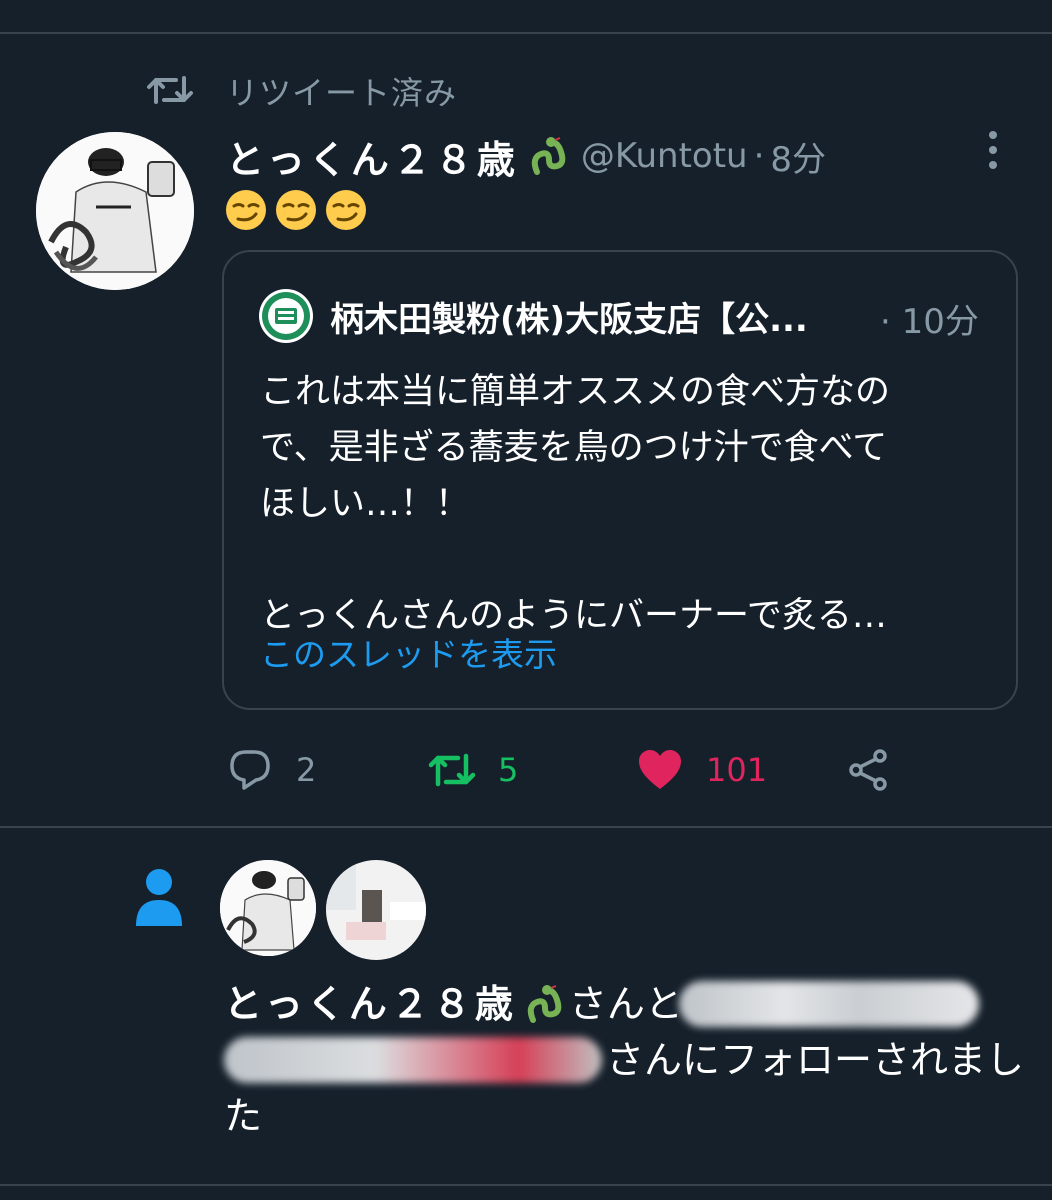 The image size is (1052, 1200). What do you see at coordinates (159, 897) in the screenshot?
I see `person-icon` at bounding box center [159, 897].